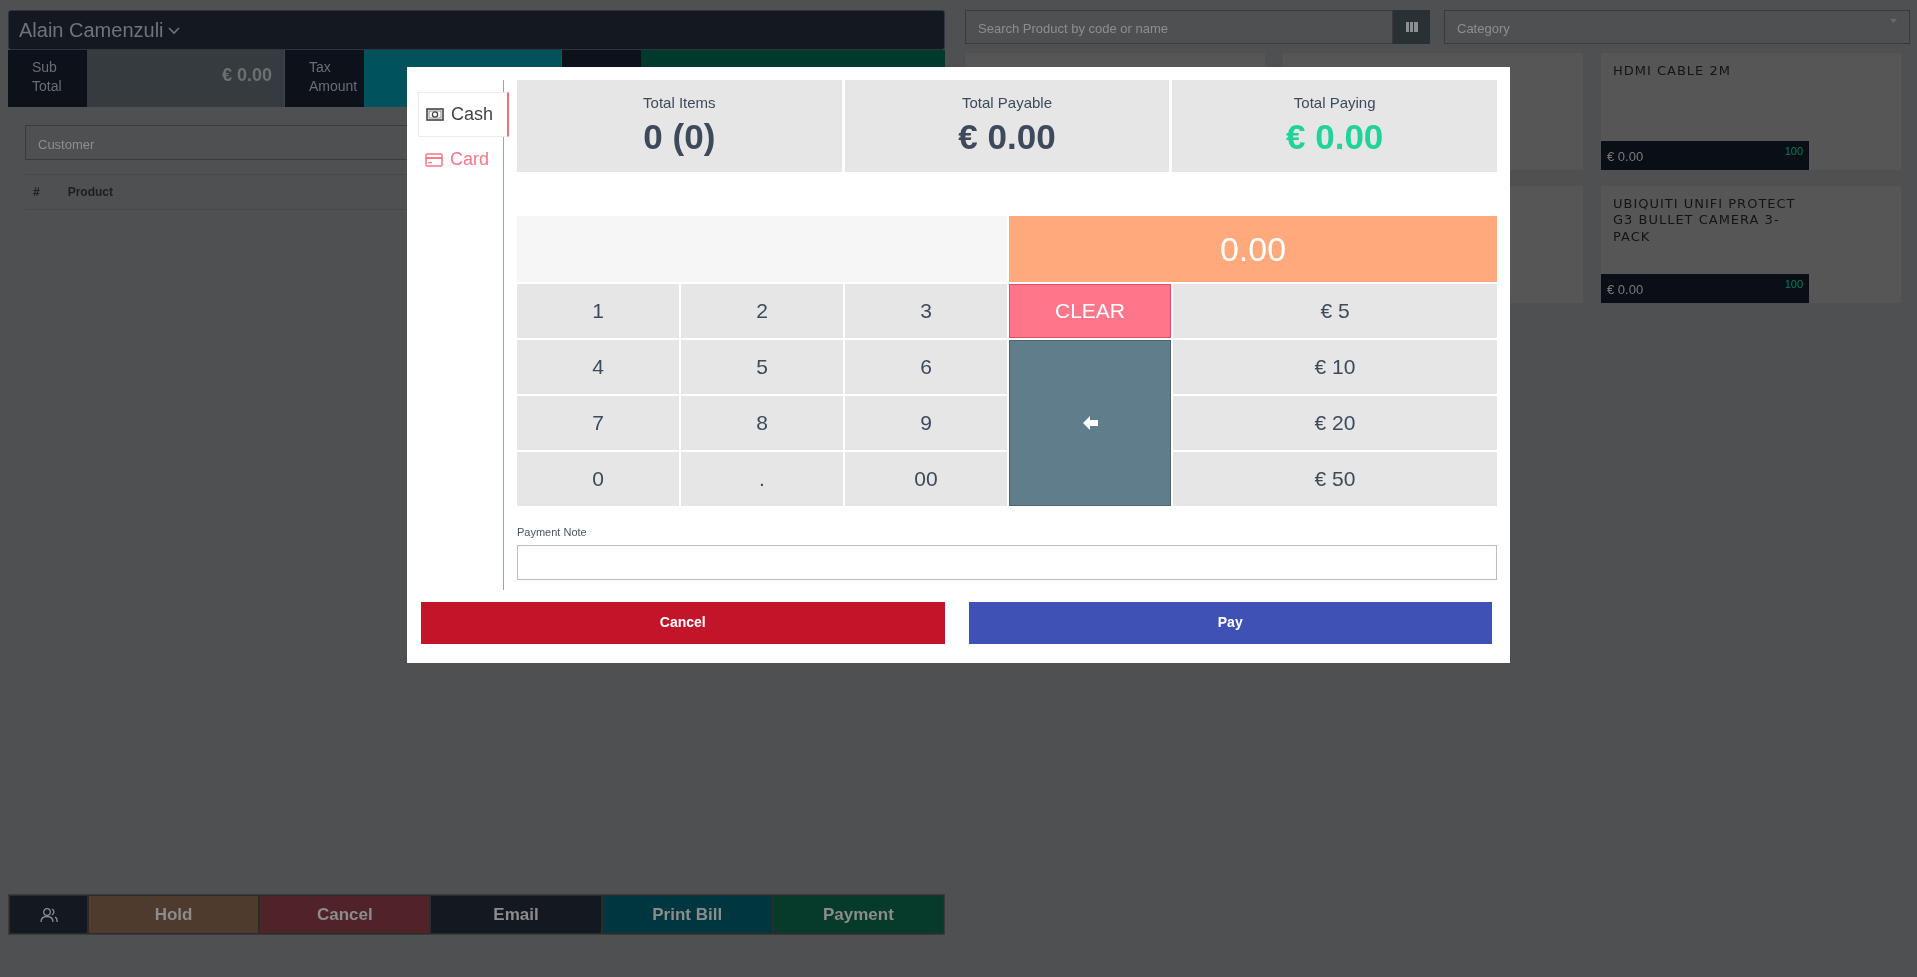  What do you see at coordinates (926, 311) in the screenshot?
I see `keypad-key: 3` at bounding box center [926, 311].